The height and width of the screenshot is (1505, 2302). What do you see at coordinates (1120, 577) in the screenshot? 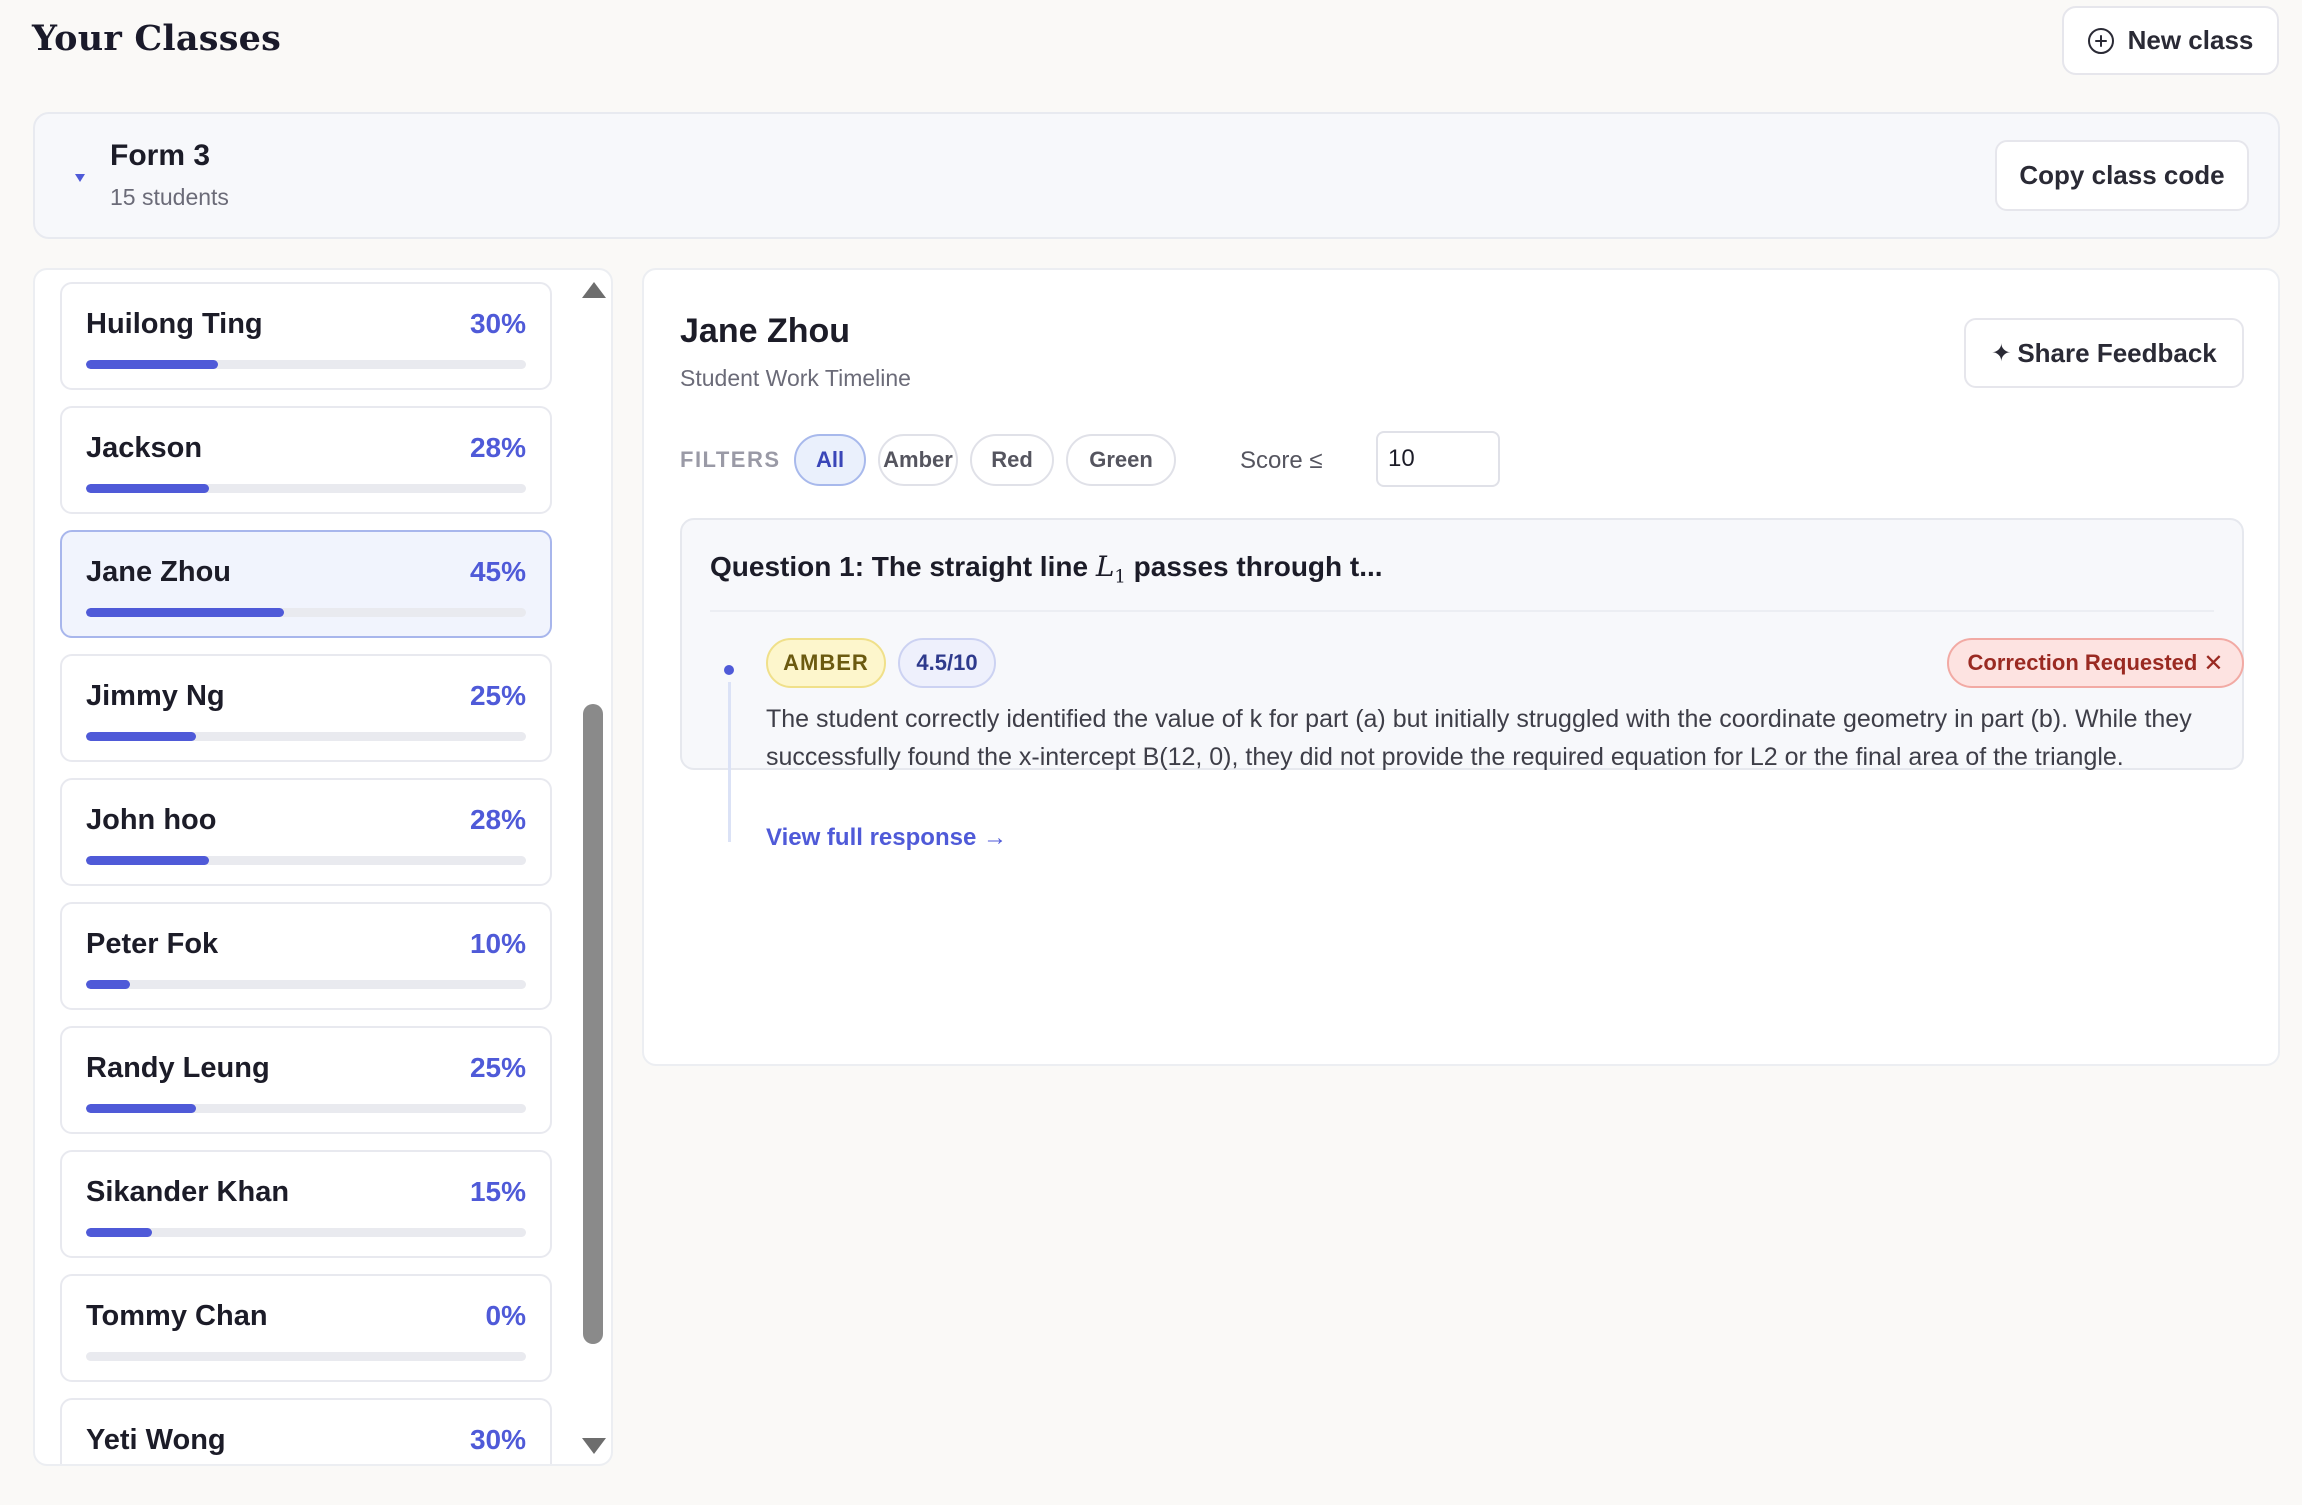
I see `math-subscript: 1` at bounding box center [1120, 577].